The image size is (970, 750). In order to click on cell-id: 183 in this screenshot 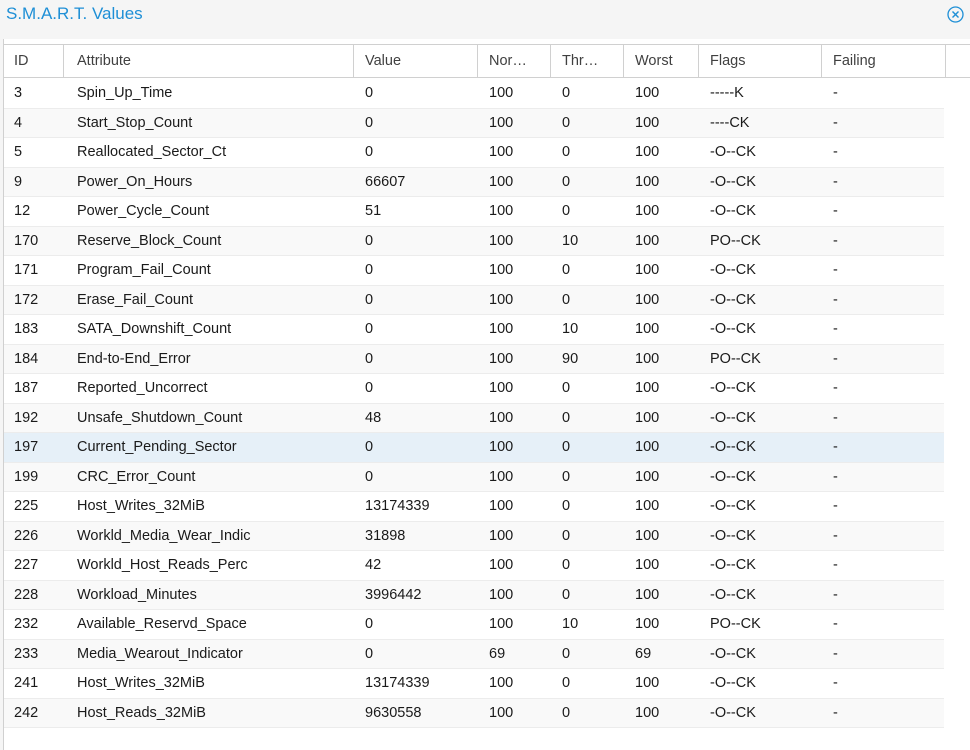, I will do `click(26, 329)`.